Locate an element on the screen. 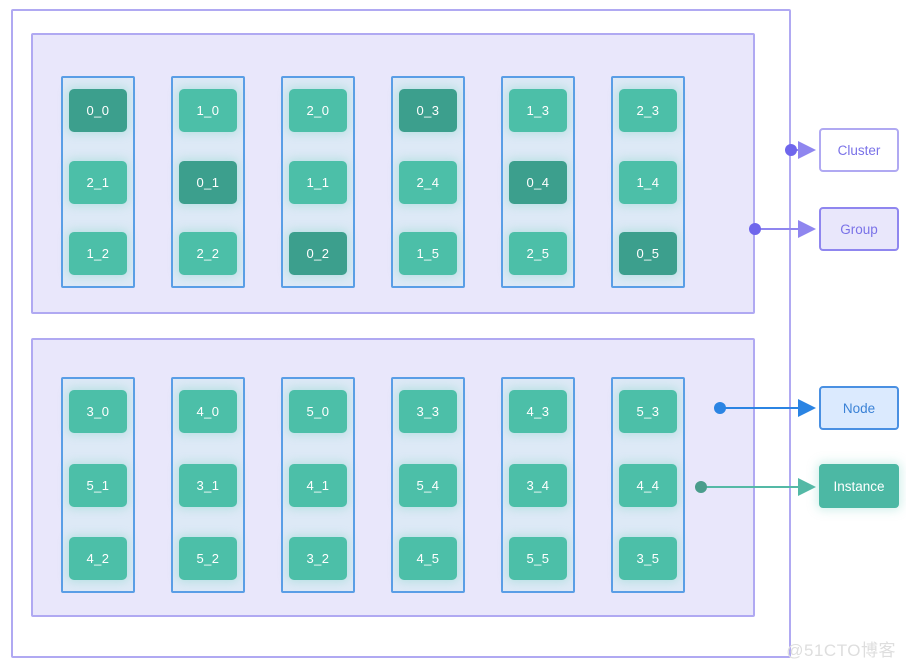 The image size is (906, 669). node-column: 3_0 5_1 4_2 is located at coordinates (98, 485).